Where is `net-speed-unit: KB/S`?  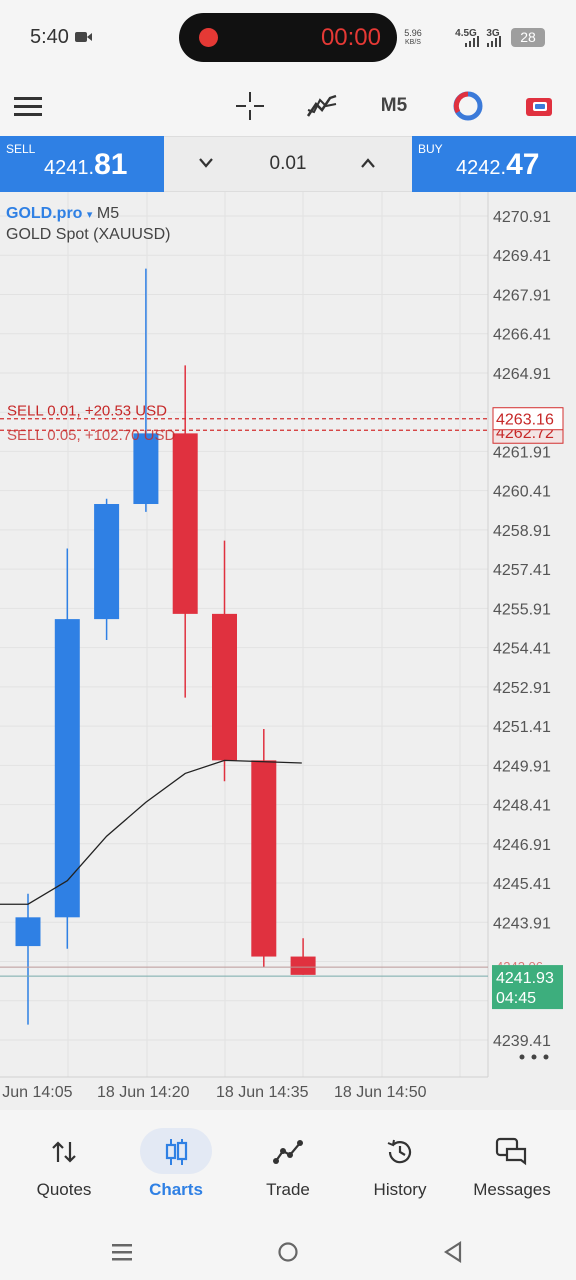
net-speed-unit: KB/S is located at coordinates (413, 42).